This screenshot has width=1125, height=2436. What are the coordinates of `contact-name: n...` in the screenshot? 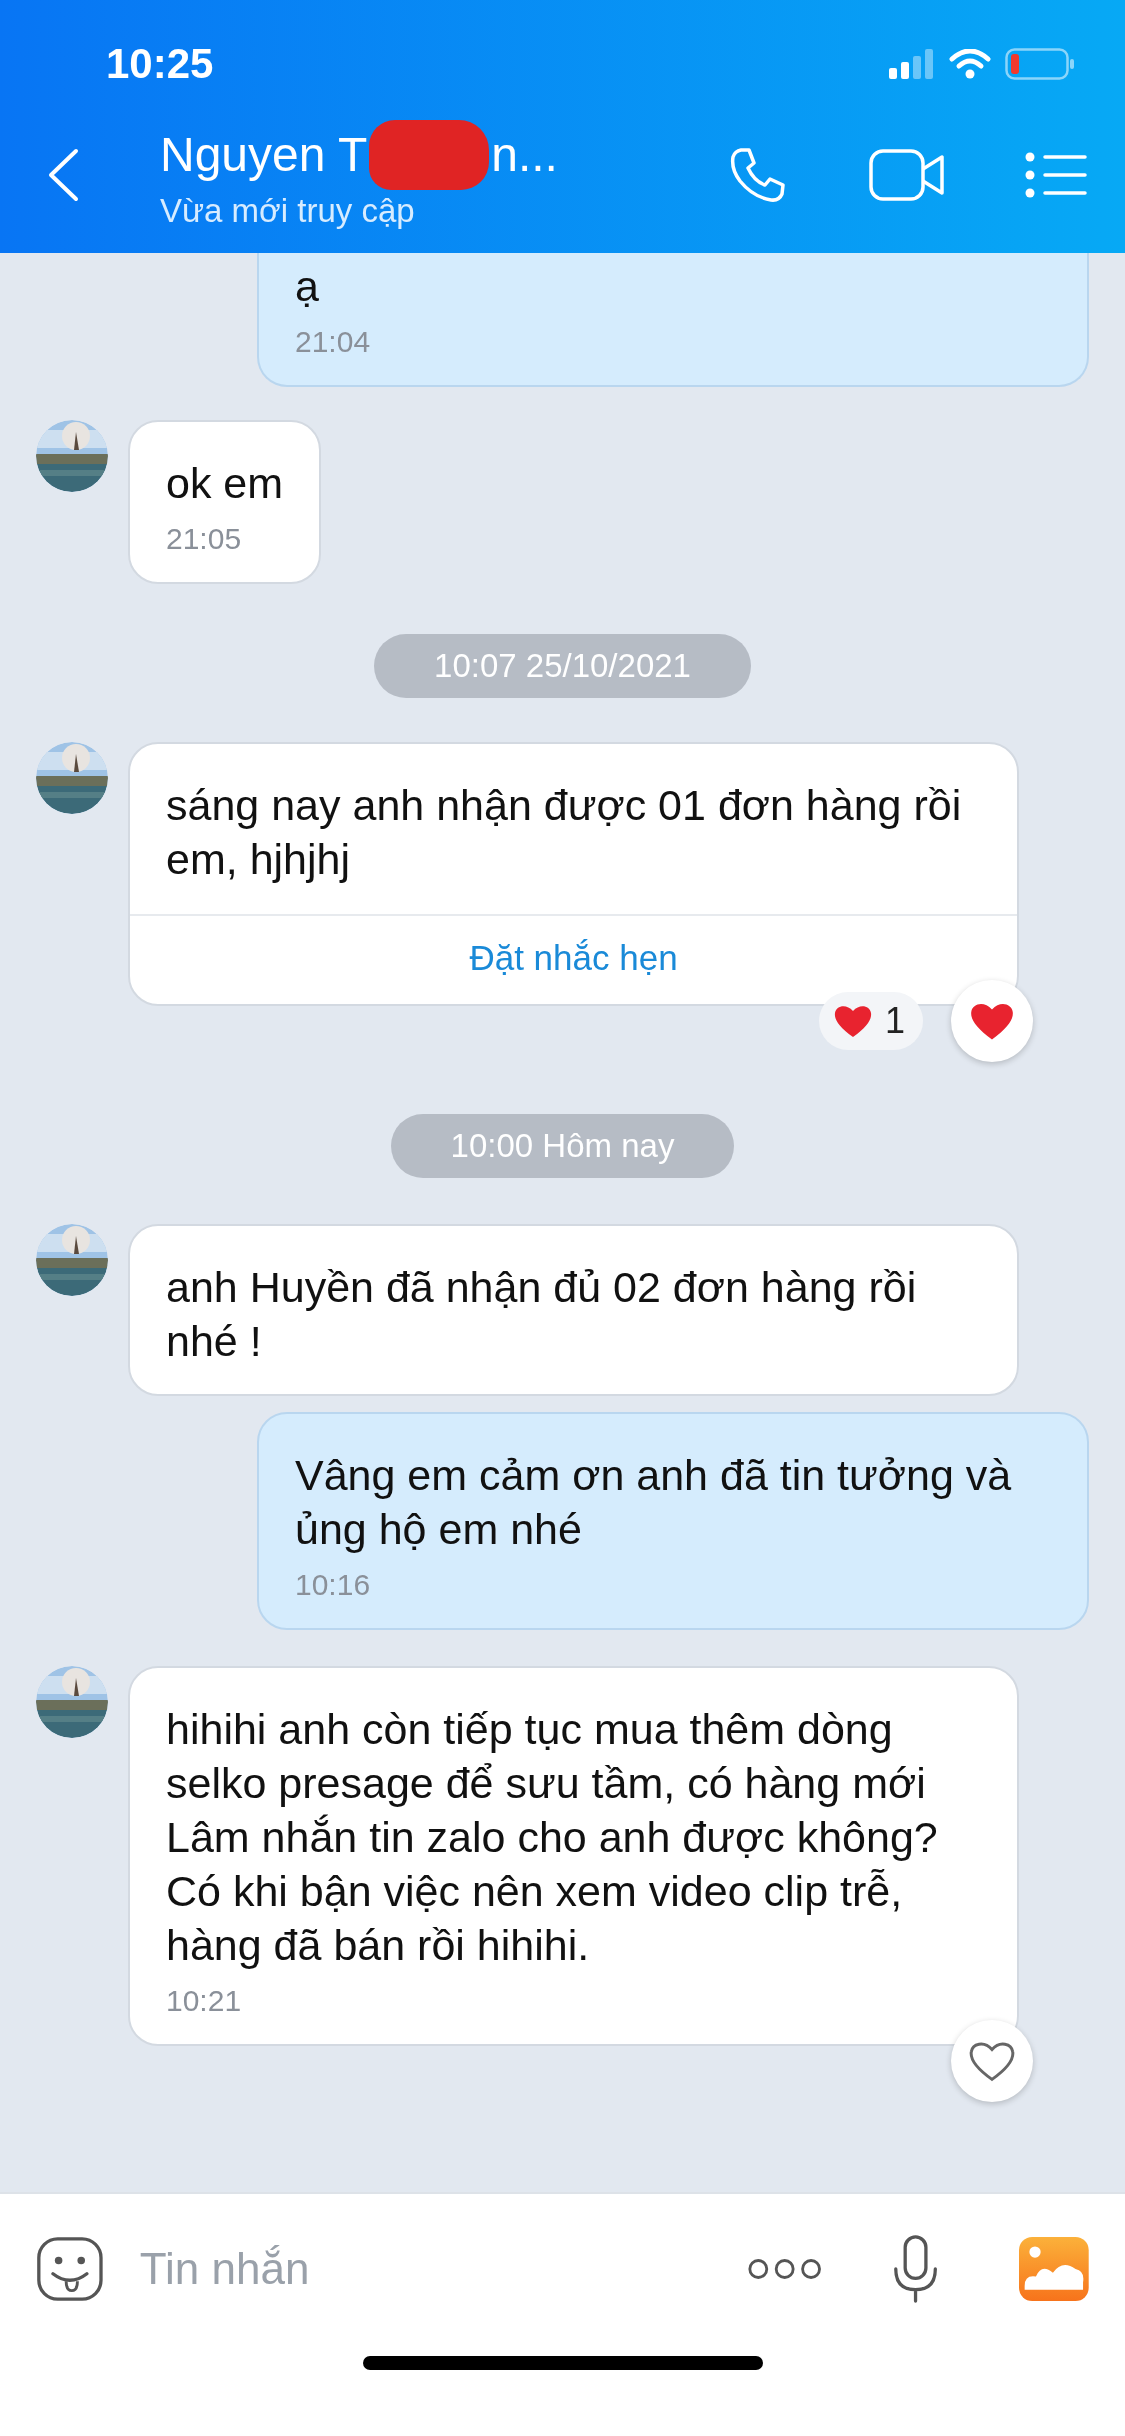 It's located at (524, 155).